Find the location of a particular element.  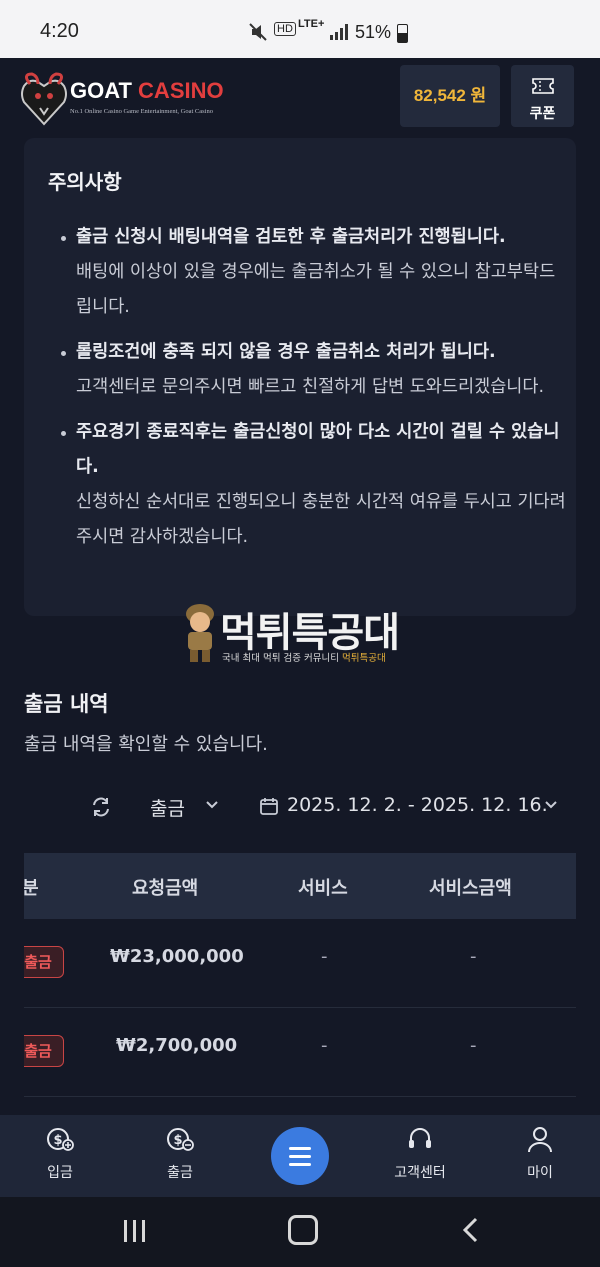

nav-withdraw-label: 출금 is located at coordinates (180, 1173).